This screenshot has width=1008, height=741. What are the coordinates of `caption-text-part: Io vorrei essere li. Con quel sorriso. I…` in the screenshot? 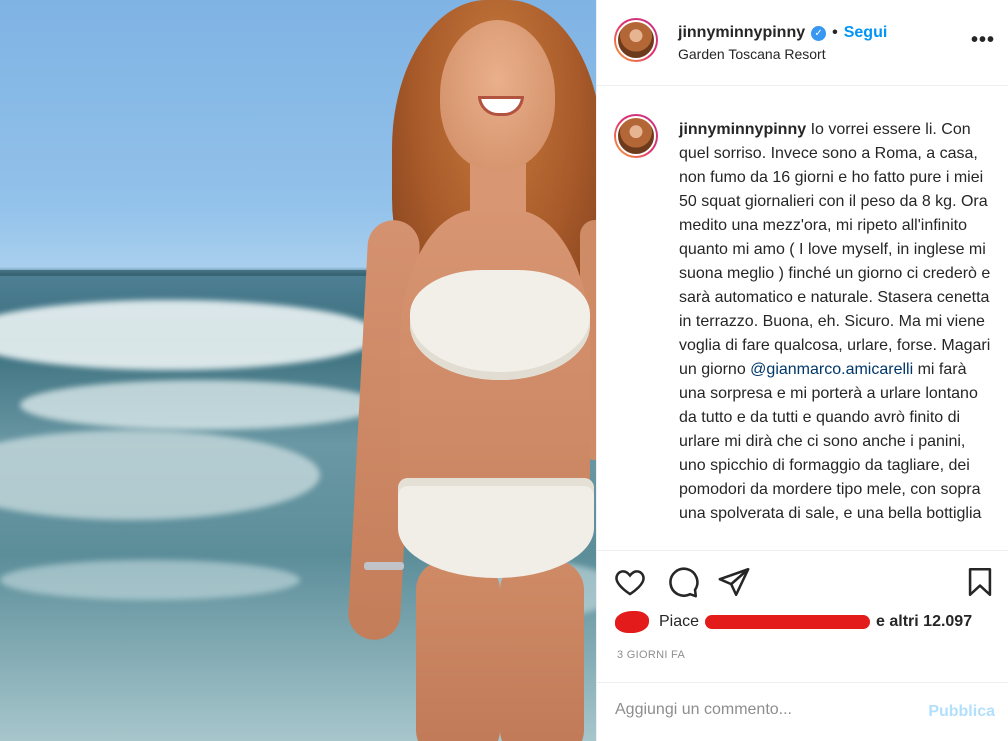 It's located at (837, 249).